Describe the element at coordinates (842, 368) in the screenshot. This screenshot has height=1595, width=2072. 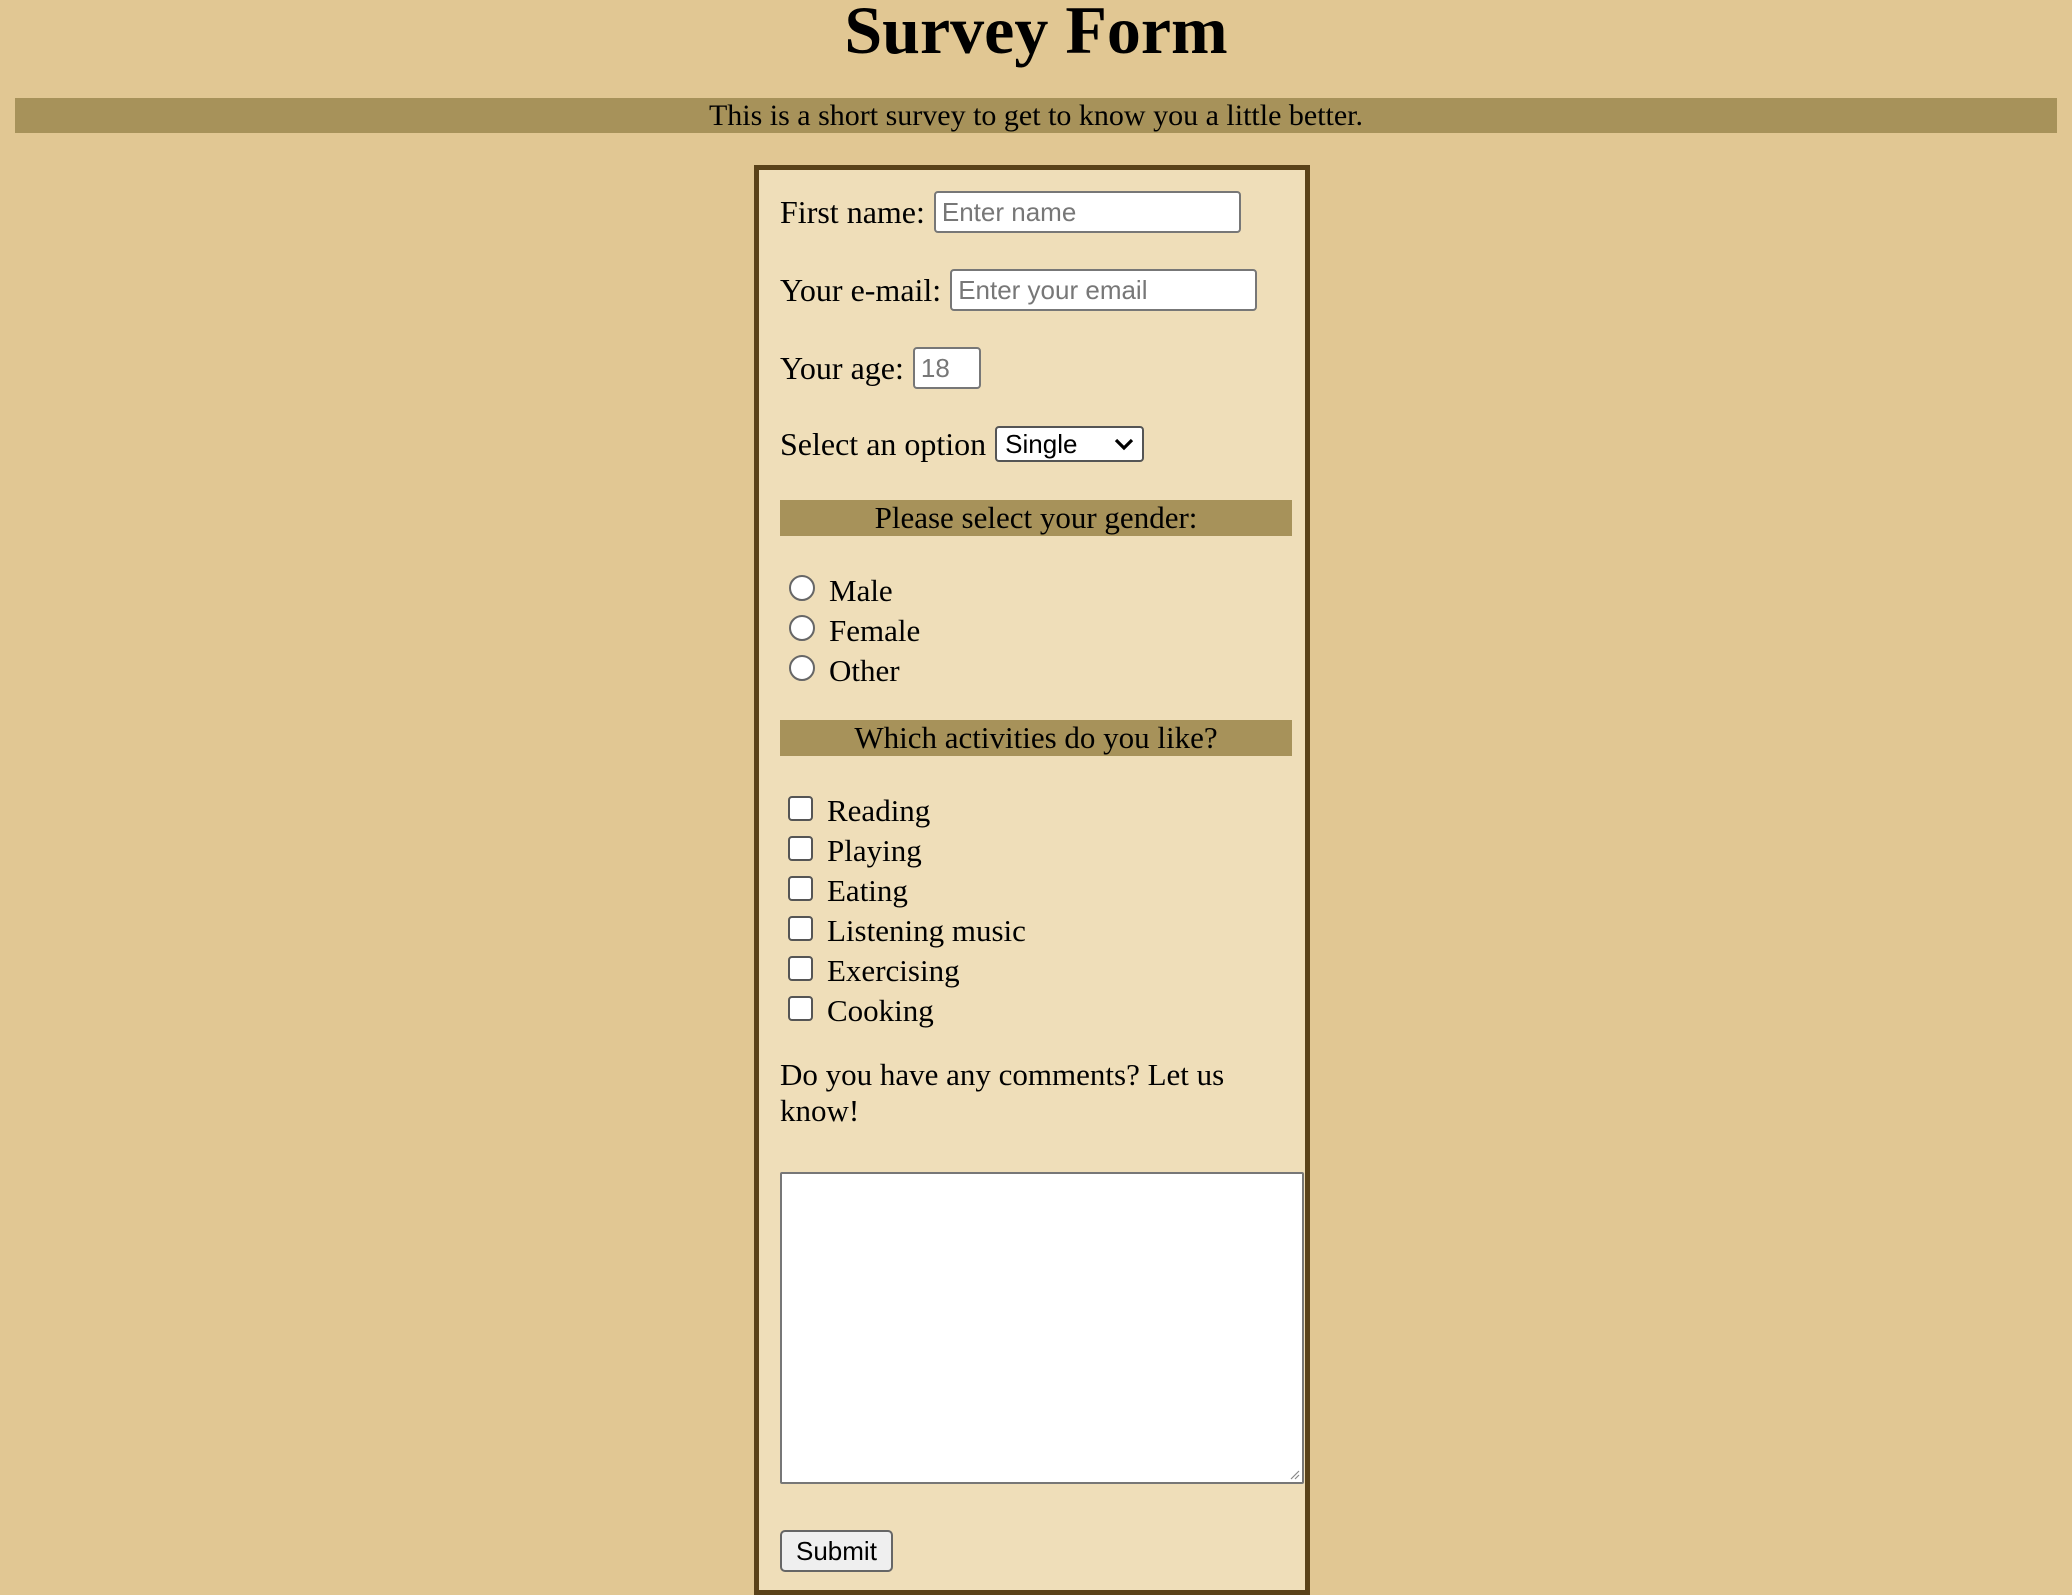
I see `age-label: Your age:` at that location.